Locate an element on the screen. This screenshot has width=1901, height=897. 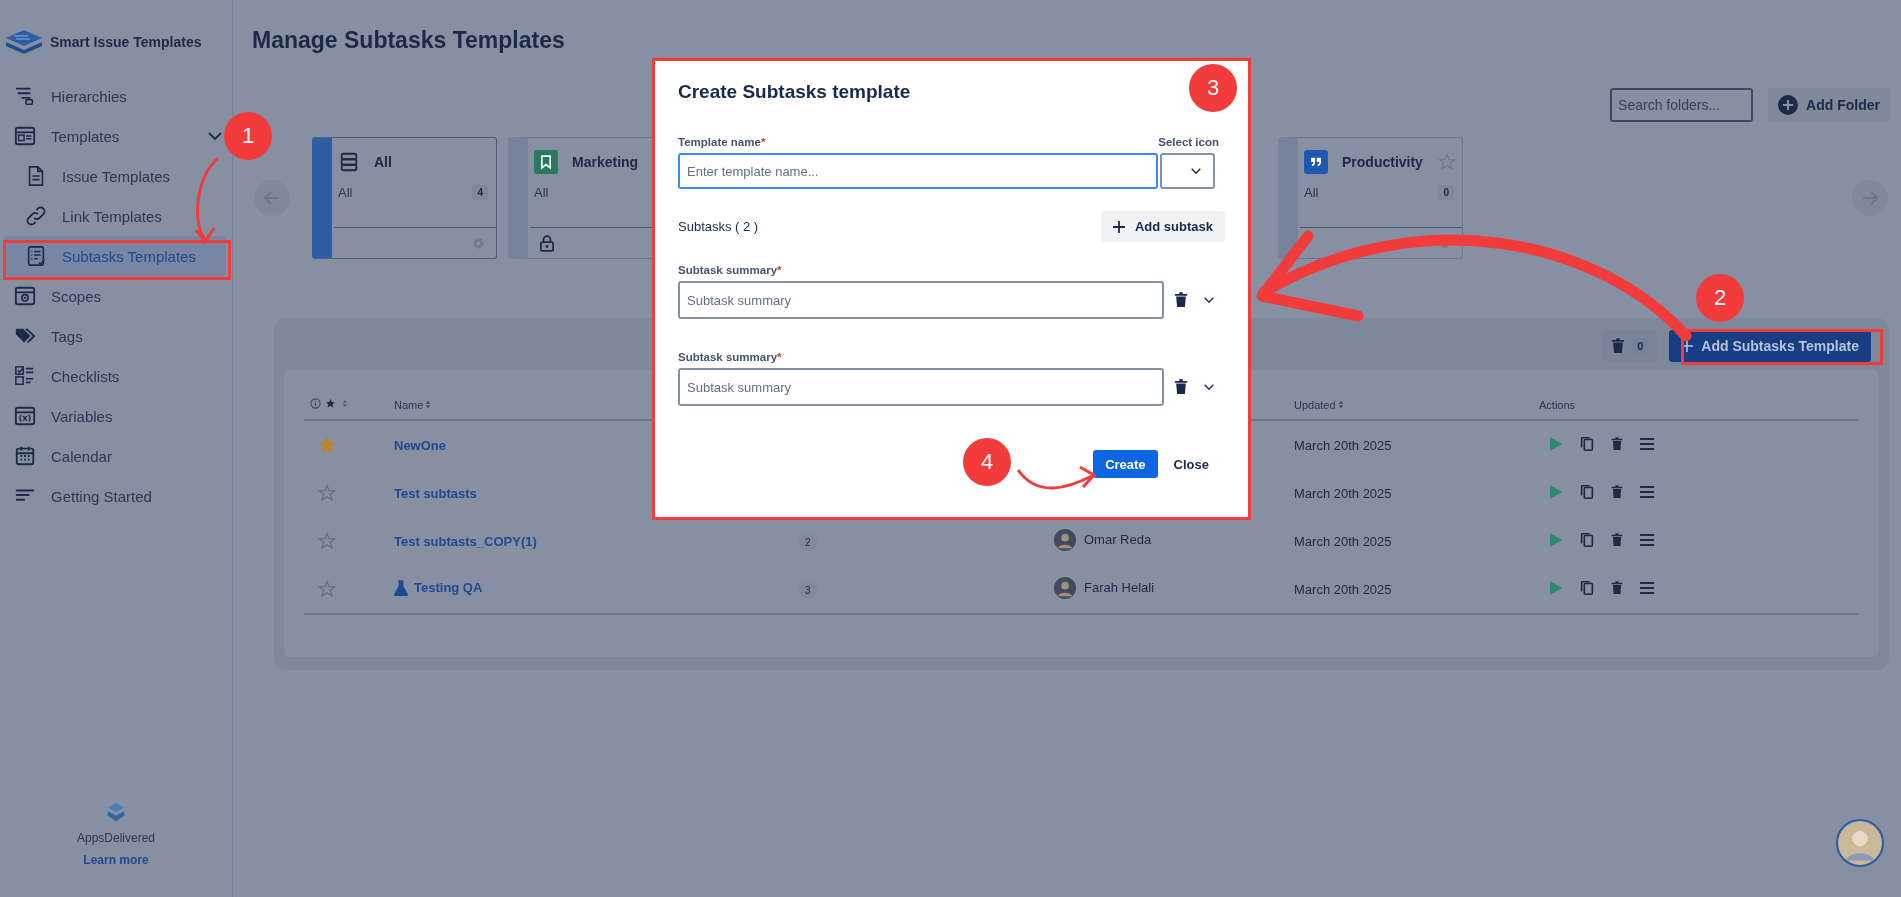
nav-item: Checklists is located at coordinates (115, 376).